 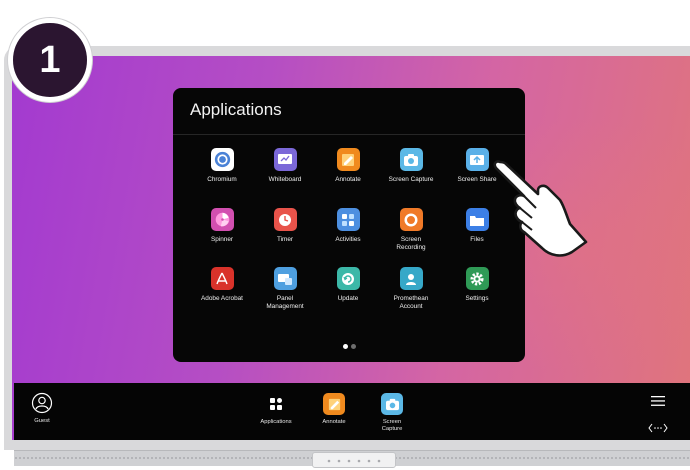 I want to click on applications-grid-icon, so click(x=276, y=404).